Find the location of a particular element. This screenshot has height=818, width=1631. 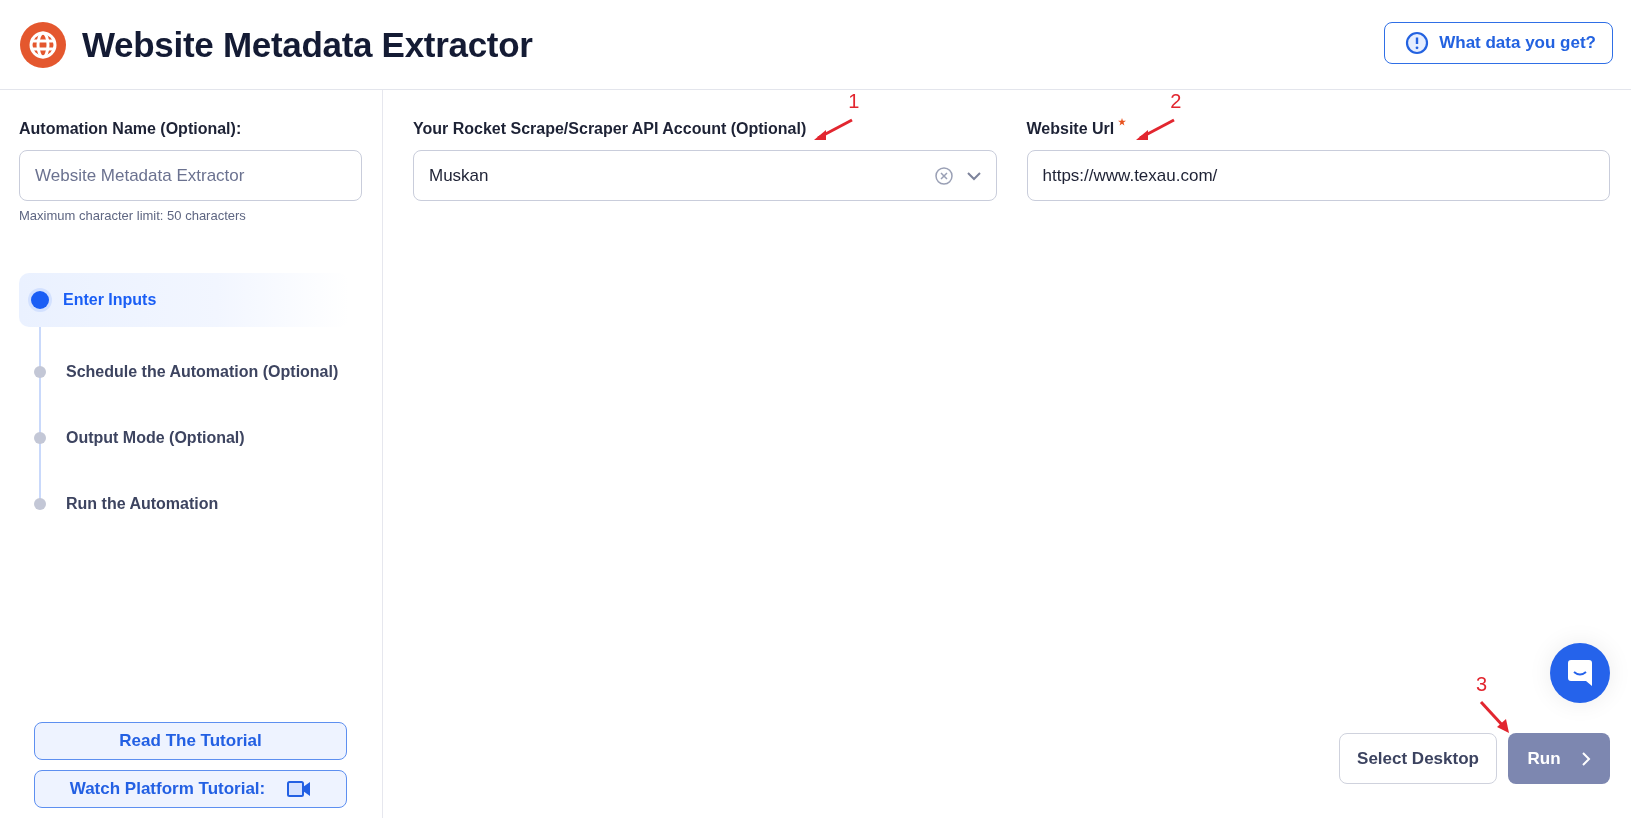

chat-button is located at coordinates (1580, 673).